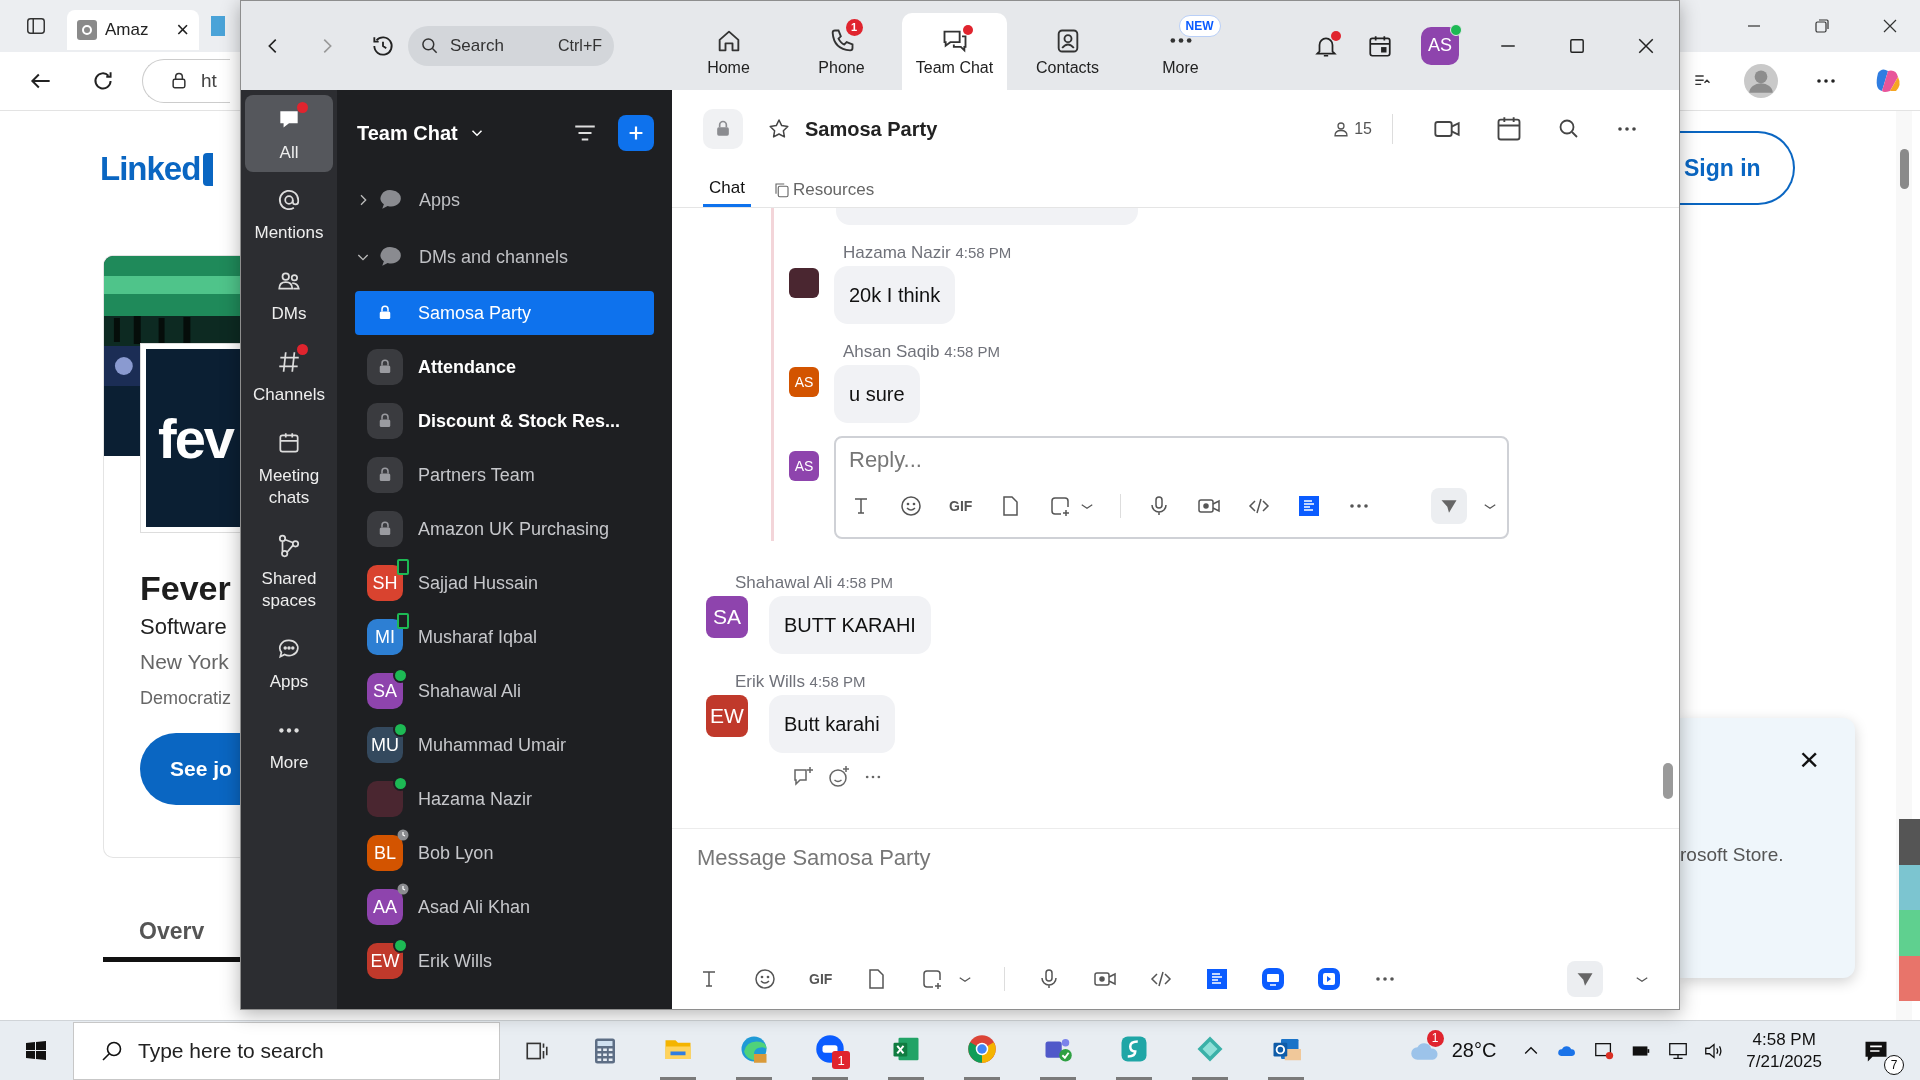  I want to click on conversation-item: Hazama Nazir, so click(504, 799).